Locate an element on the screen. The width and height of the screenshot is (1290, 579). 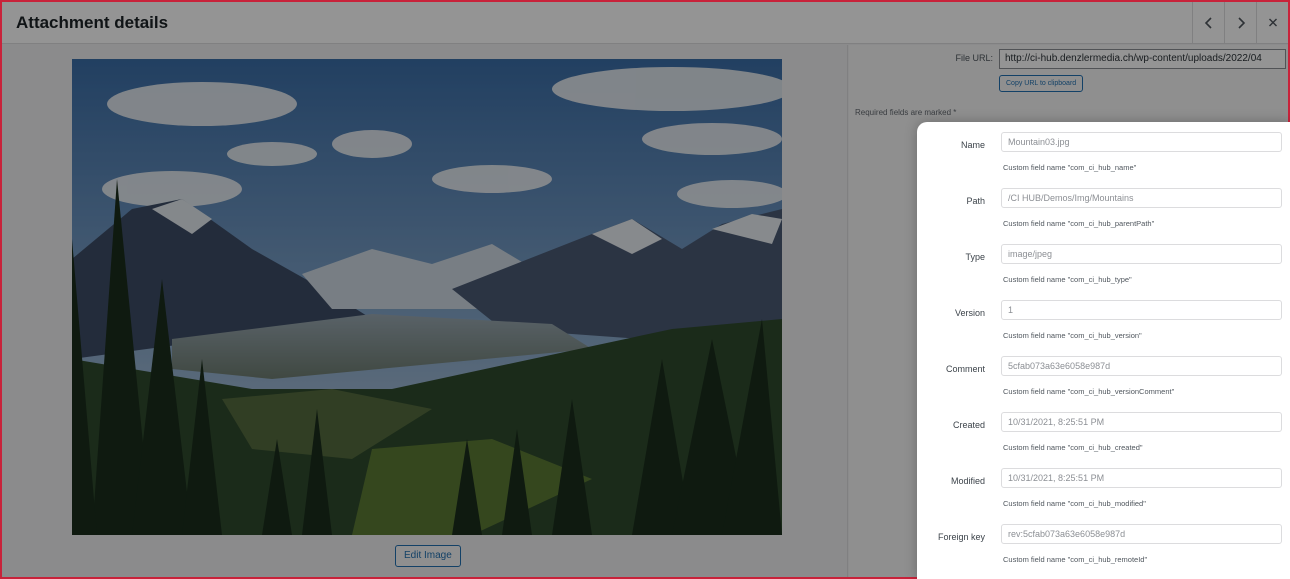
path-field is located at coordinates (1141, 198).